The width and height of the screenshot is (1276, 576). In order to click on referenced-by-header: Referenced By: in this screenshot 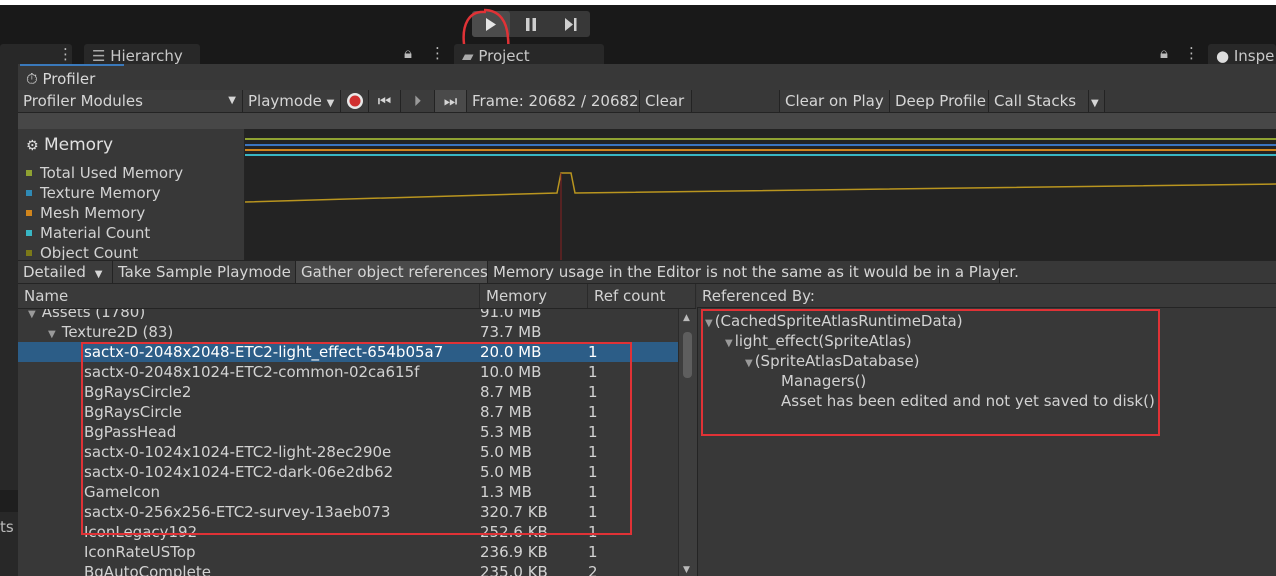, I will do `click(986, 296)`.